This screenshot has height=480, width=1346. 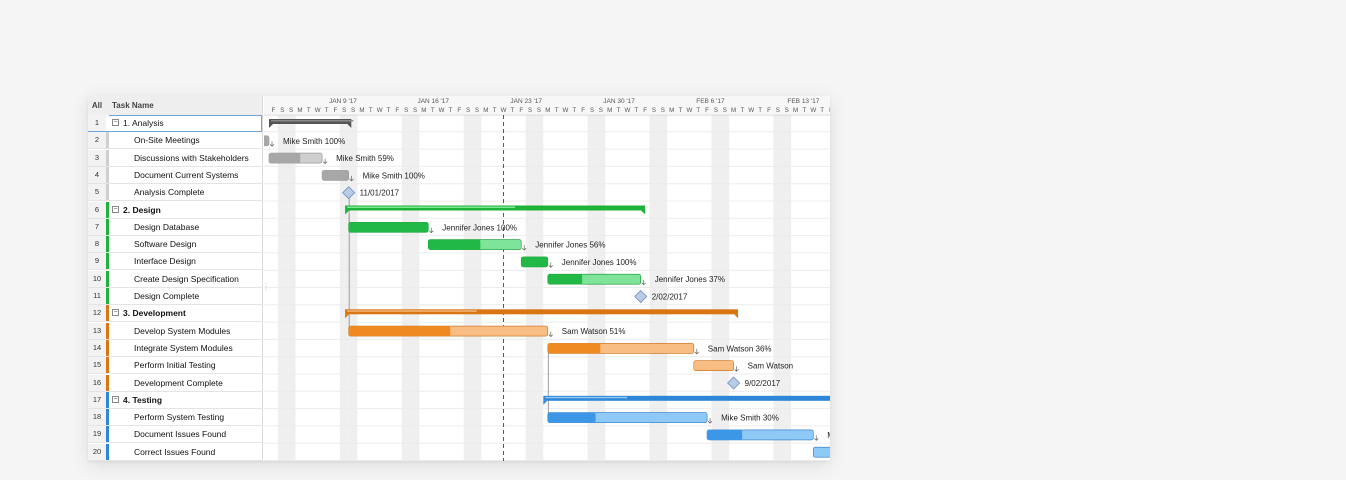 I want to click on task-row: 15 Perform Initial Testing, so click(x=175, y=366).